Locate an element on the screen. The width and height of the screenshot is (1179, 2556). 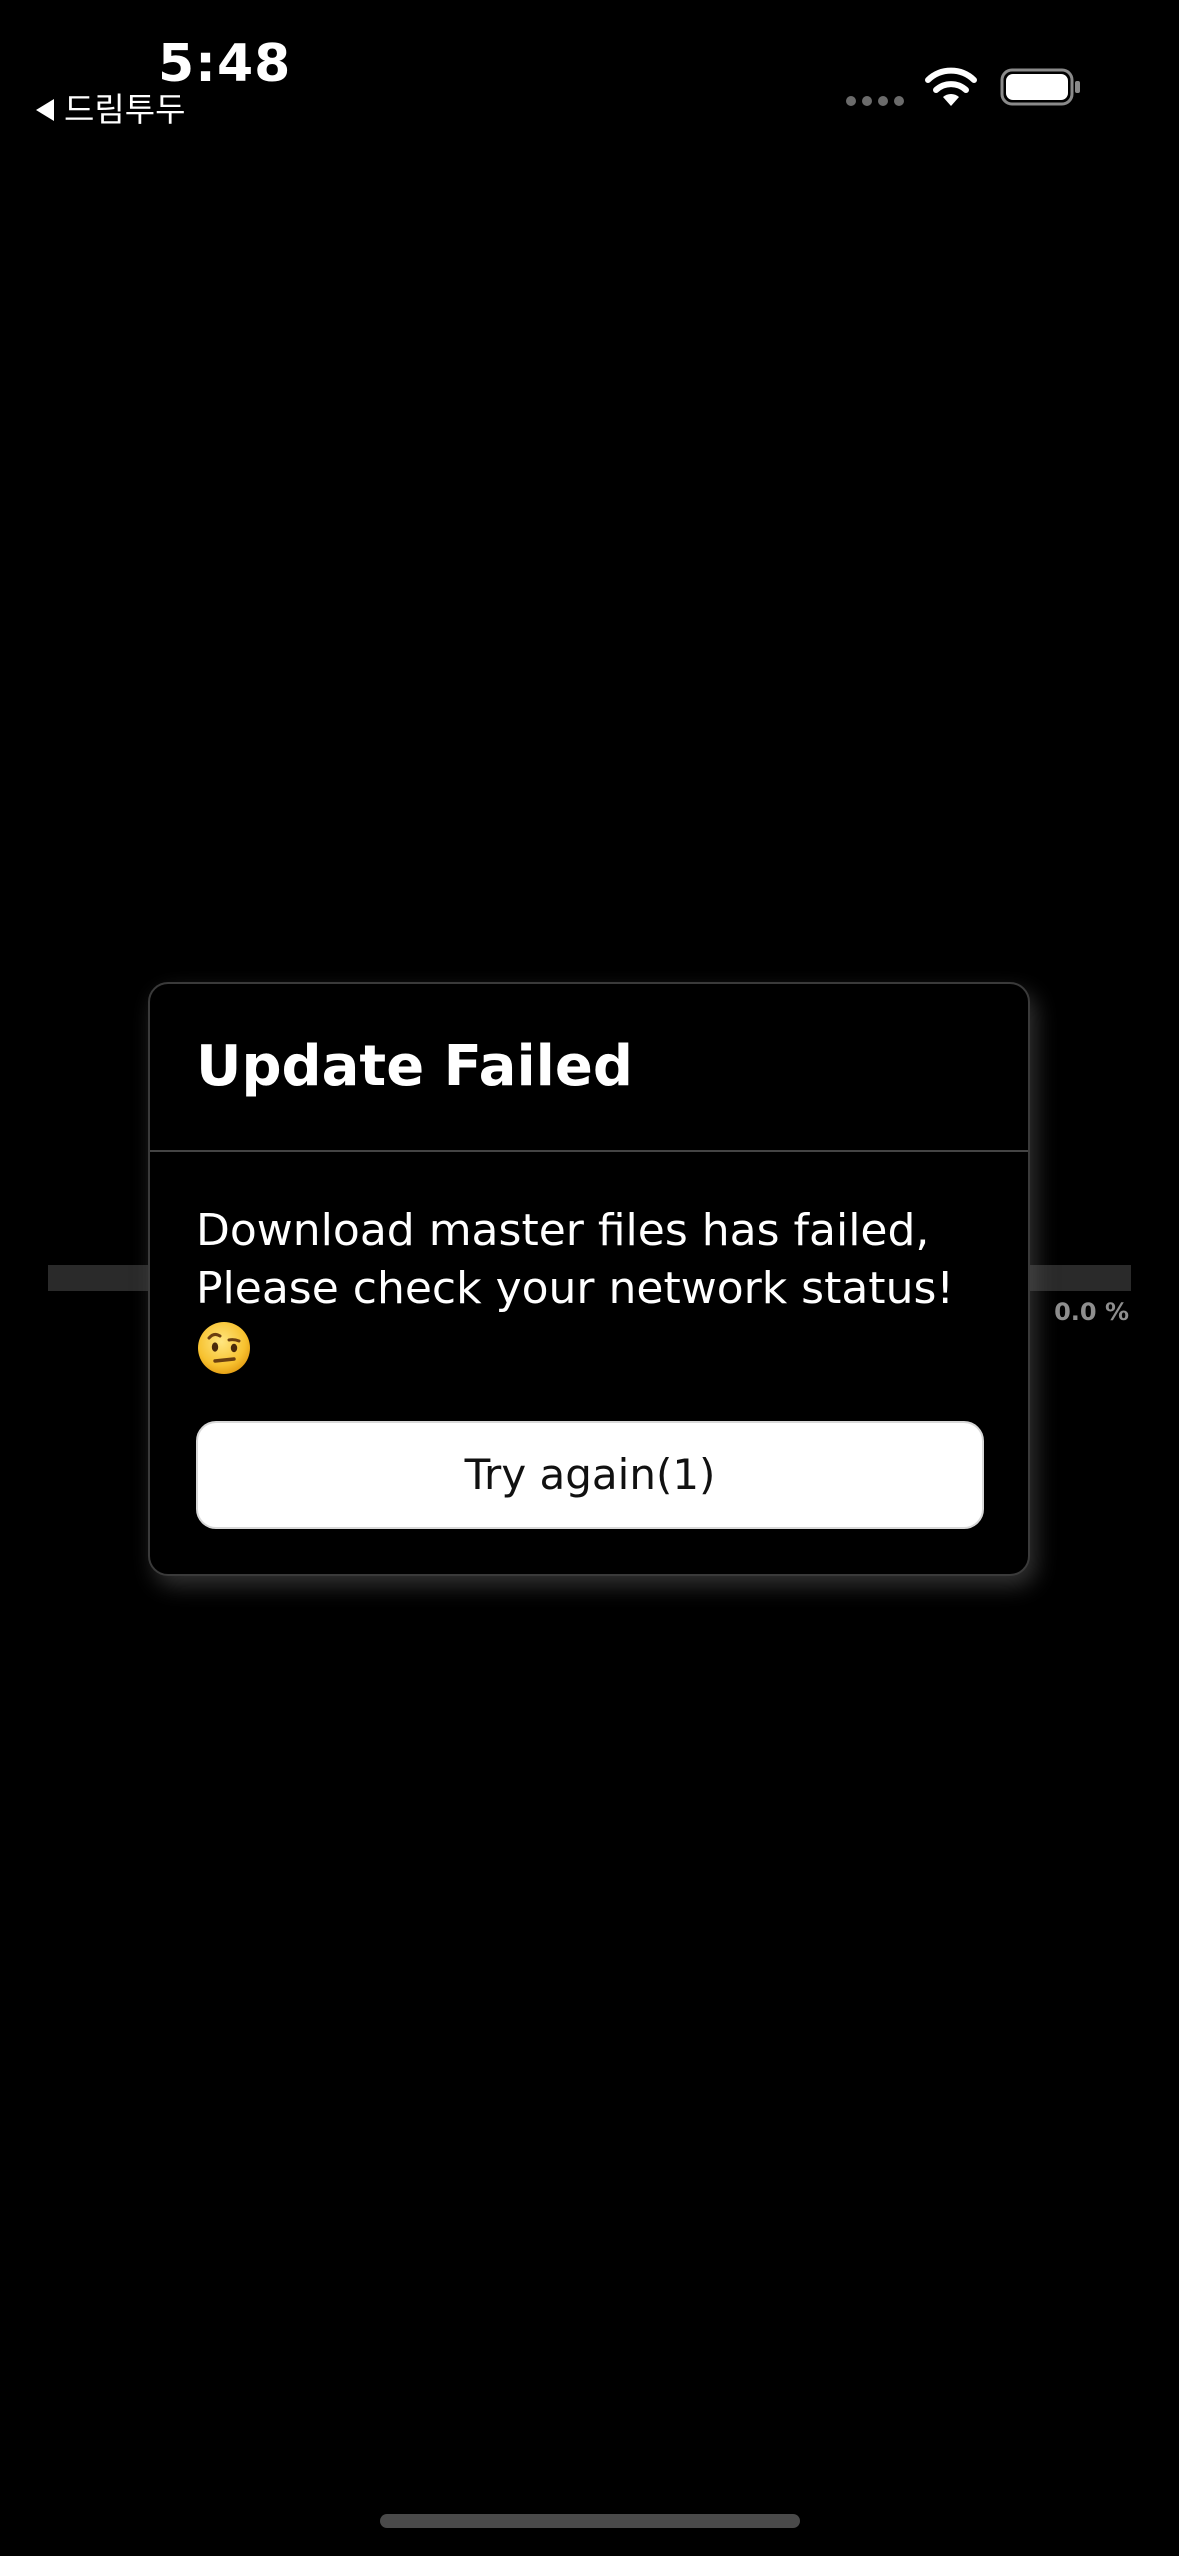
cellular-signal-icon is located at coordinates (875, 101).